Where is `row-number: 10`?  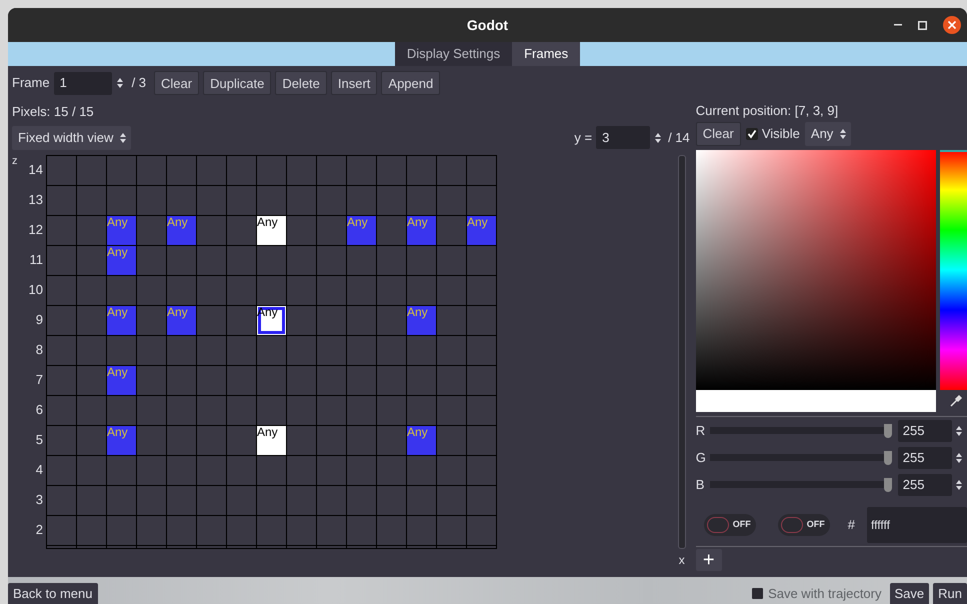 row-number: 10 is located at coordinates (35, 289).